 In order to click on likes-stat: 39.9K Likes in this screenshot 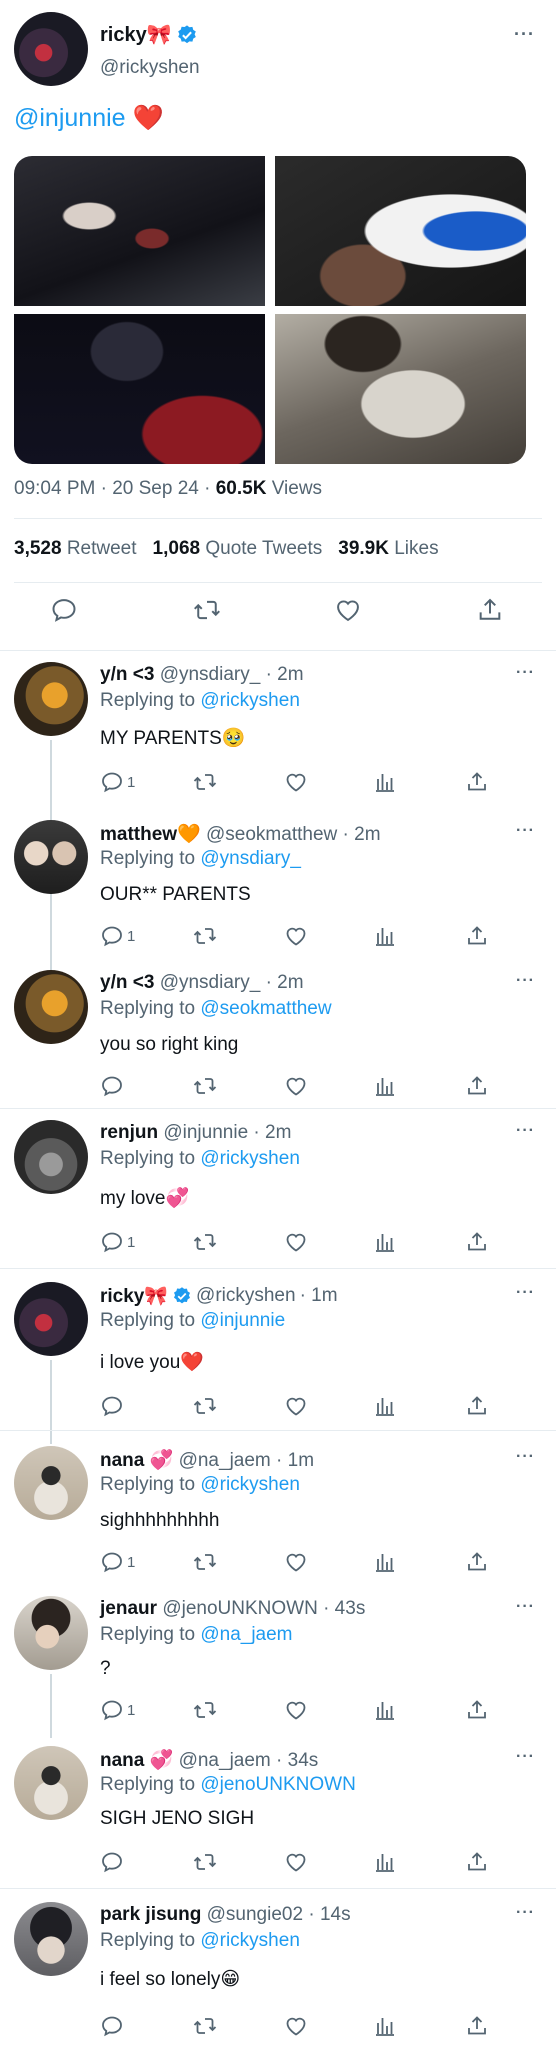, I will do `click(388, 549)`.